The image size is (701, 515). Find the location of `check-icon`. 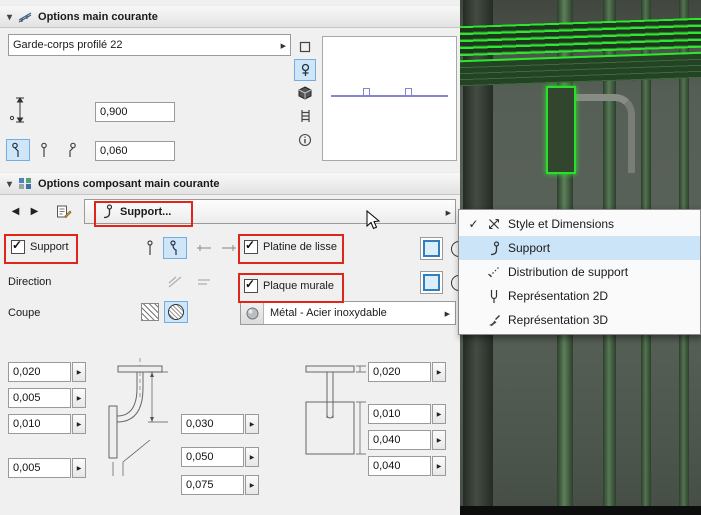

check-icon is located at coordinates (473, 224).